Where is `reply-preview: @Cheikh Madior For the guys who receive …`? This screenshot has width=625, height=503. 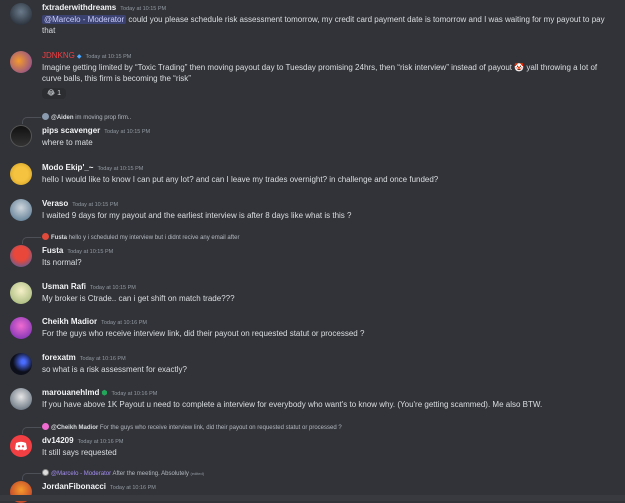 reply-preview: @Cheikh Madior For the guys who receive … is located at coordinates (192, 427).